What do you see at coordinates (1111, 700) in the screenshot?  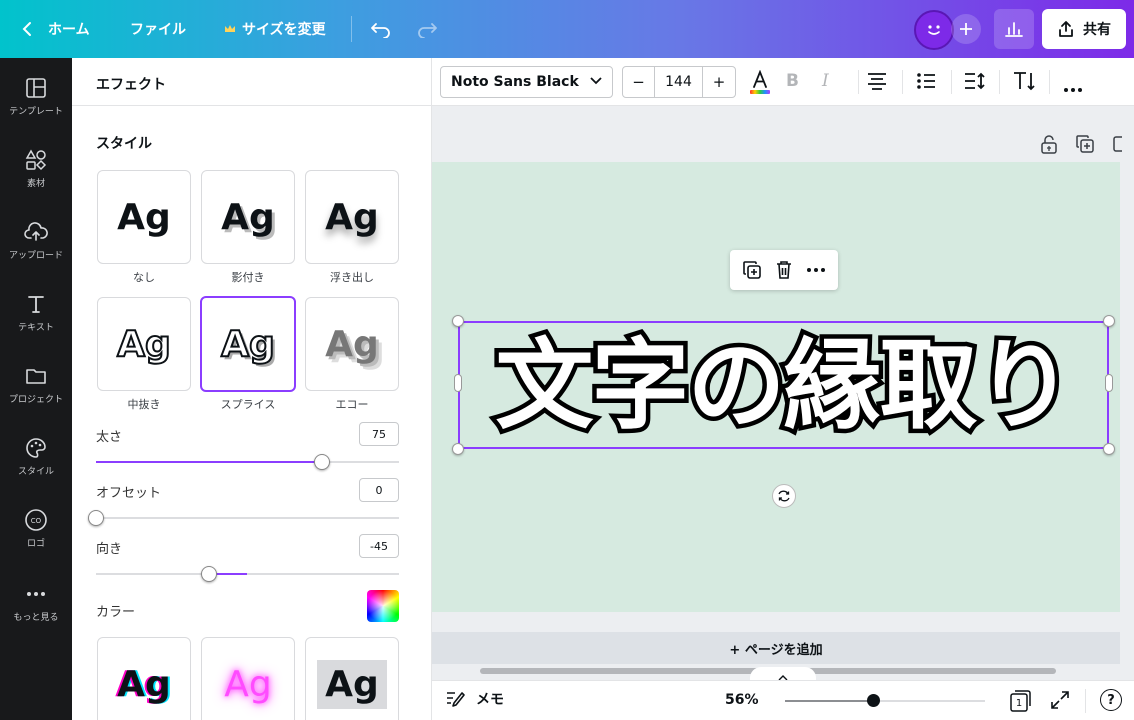 I see `help-button: ?` at bounding box center [1111, 700].